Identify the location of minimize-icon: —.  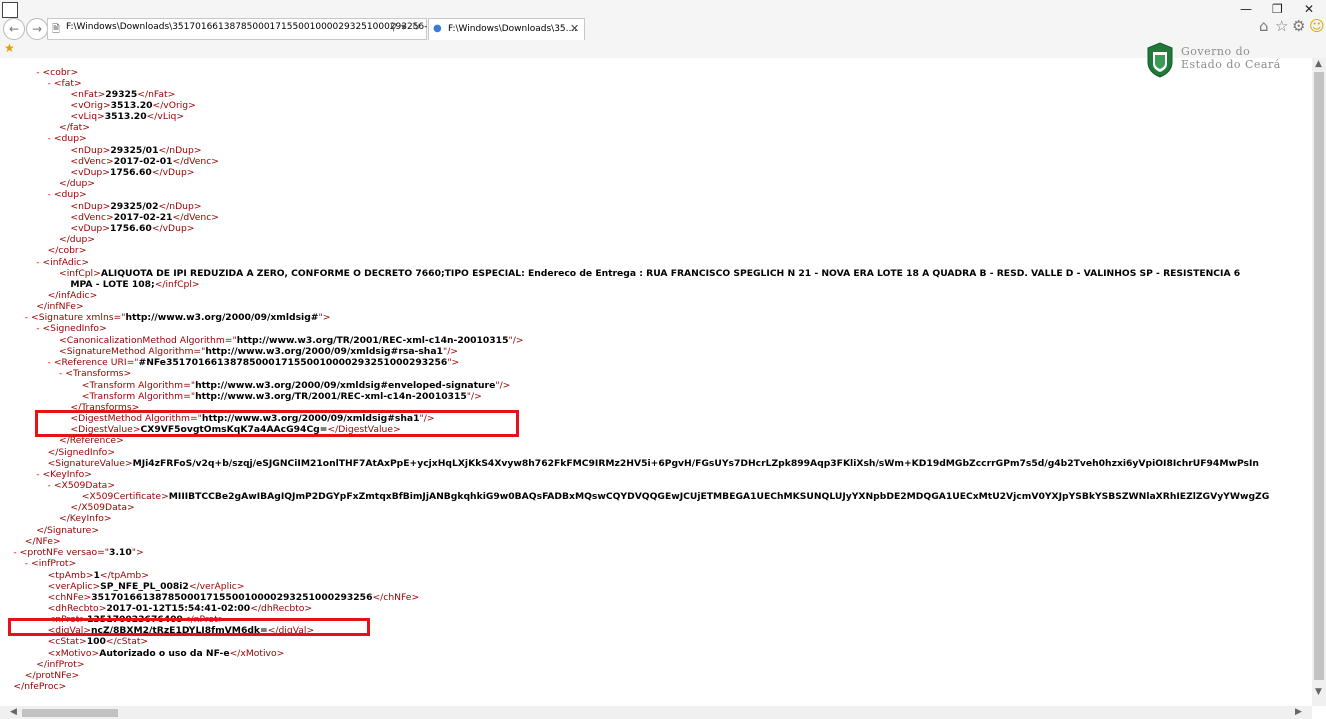
(1246, 9).